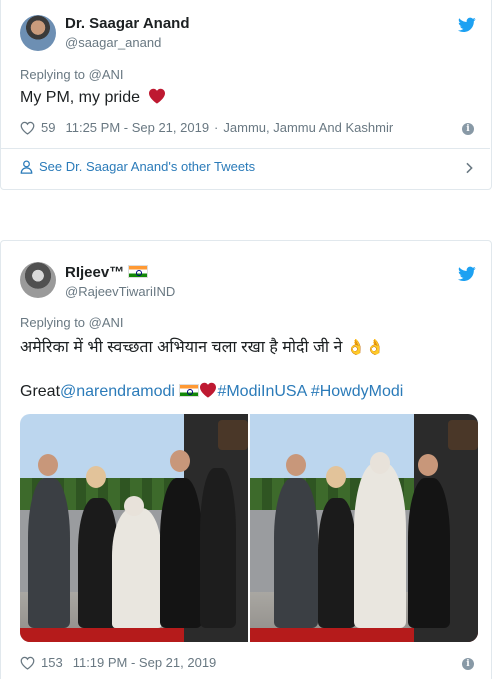 The height and width of the screenshot is (679, 492). Describe the element at coordinates (137, 127) in the screenshot. I see `tweet-timestamp: 11:25 PM - Sep 21, 2019` at that location.